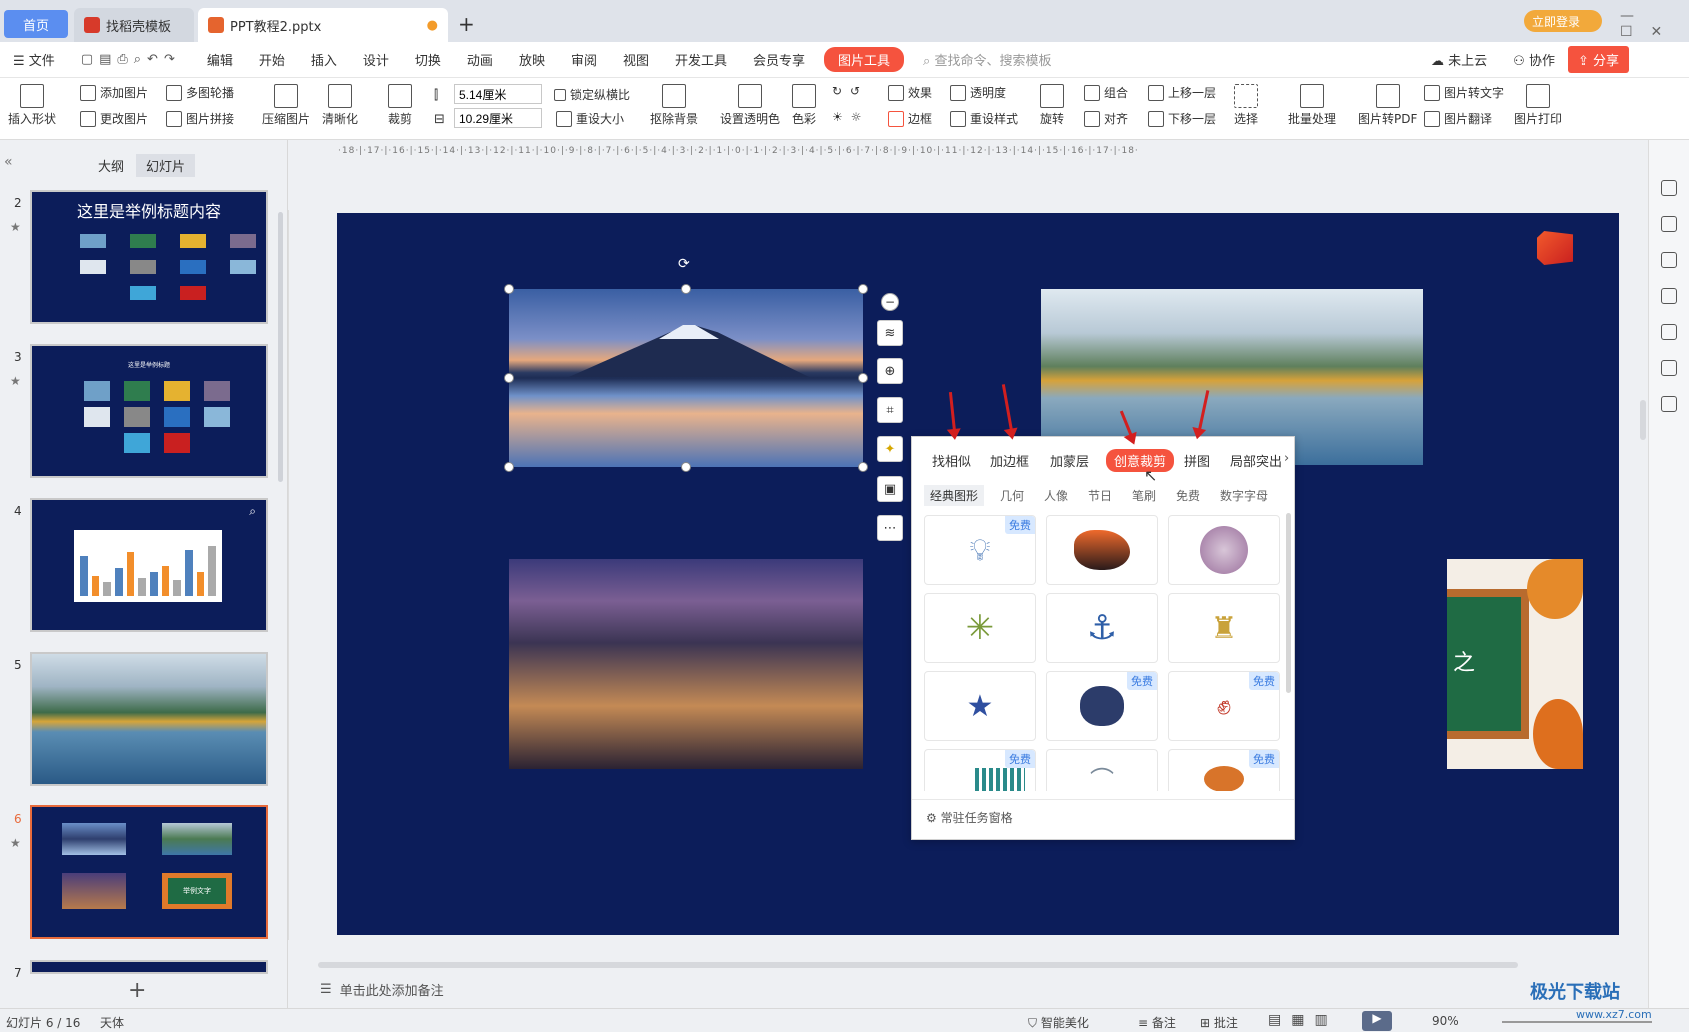 The image size is (1689, 1032). Describe the element at coordinates (376, 59) in the screenshot. I see `menu-design: 设计` at that location.